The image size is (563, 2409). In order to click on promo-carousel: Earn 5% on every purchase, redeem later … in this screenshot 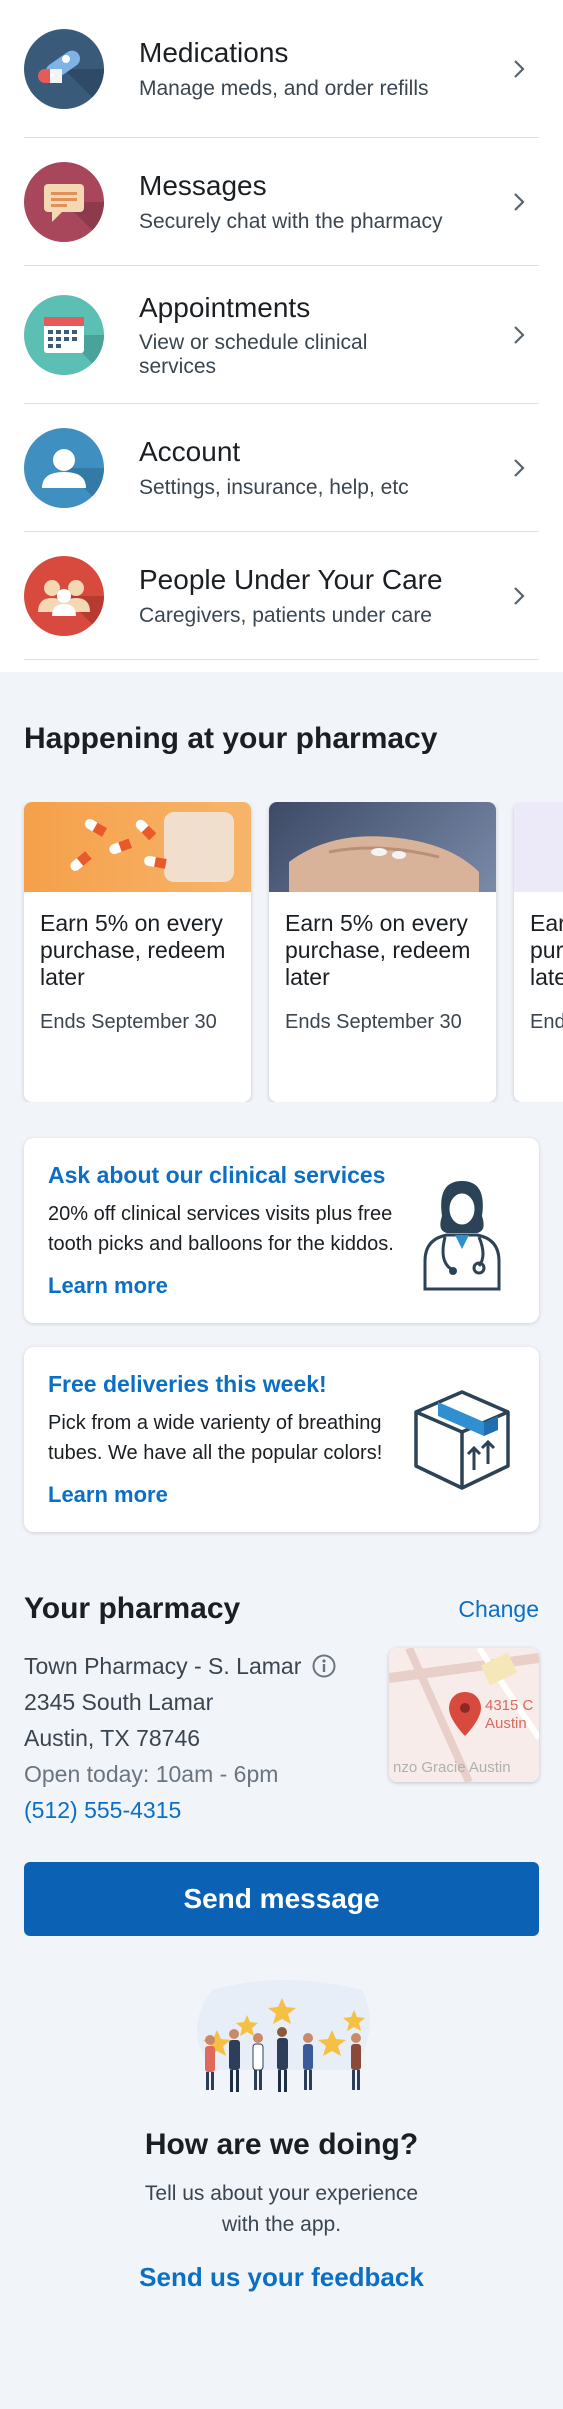, I will do `click(281, 952)`.